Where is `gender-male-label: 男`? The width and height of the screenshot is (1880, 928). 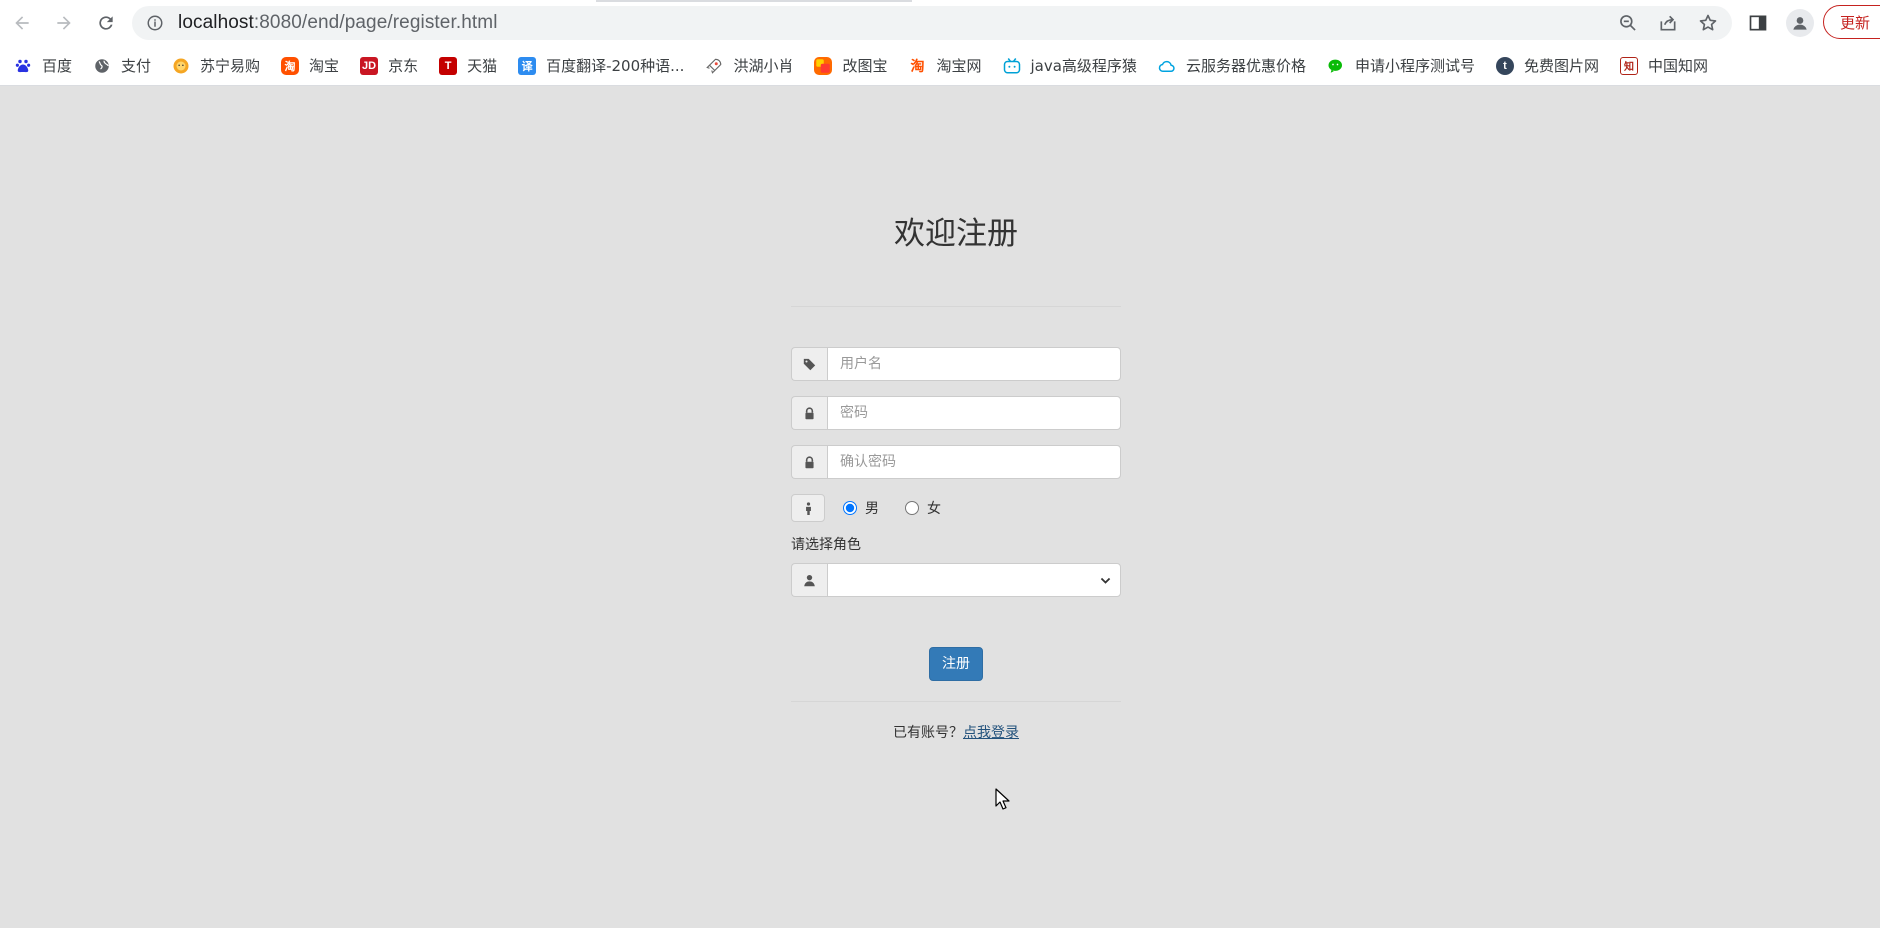 gender-male-label: 男 is located at coordinates (872, 509).